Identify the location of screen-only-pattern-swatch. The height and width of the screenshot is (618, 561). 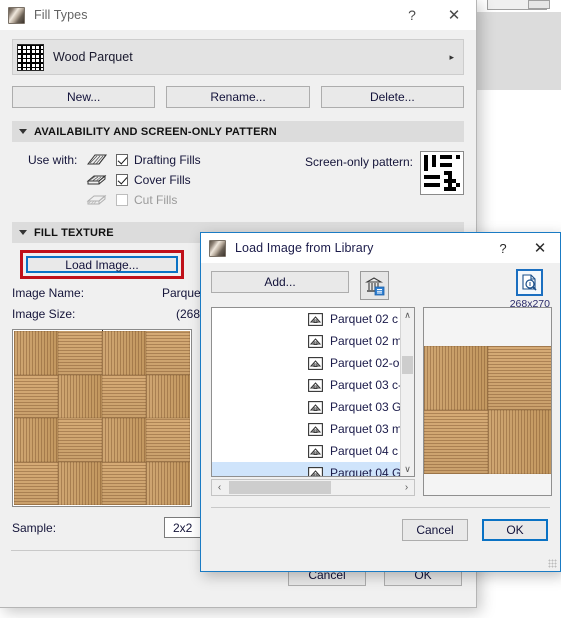
(442, 173).